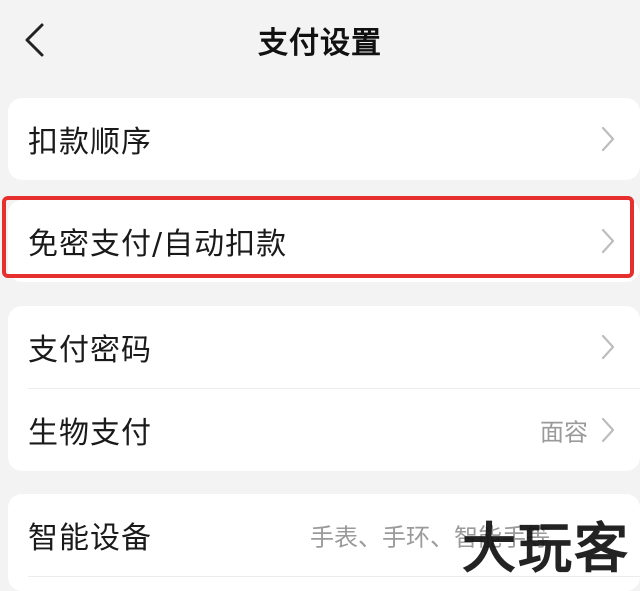 This screenshot has width=640, height=591. I want to click on page-title: 支付设置, so click(320, 43).